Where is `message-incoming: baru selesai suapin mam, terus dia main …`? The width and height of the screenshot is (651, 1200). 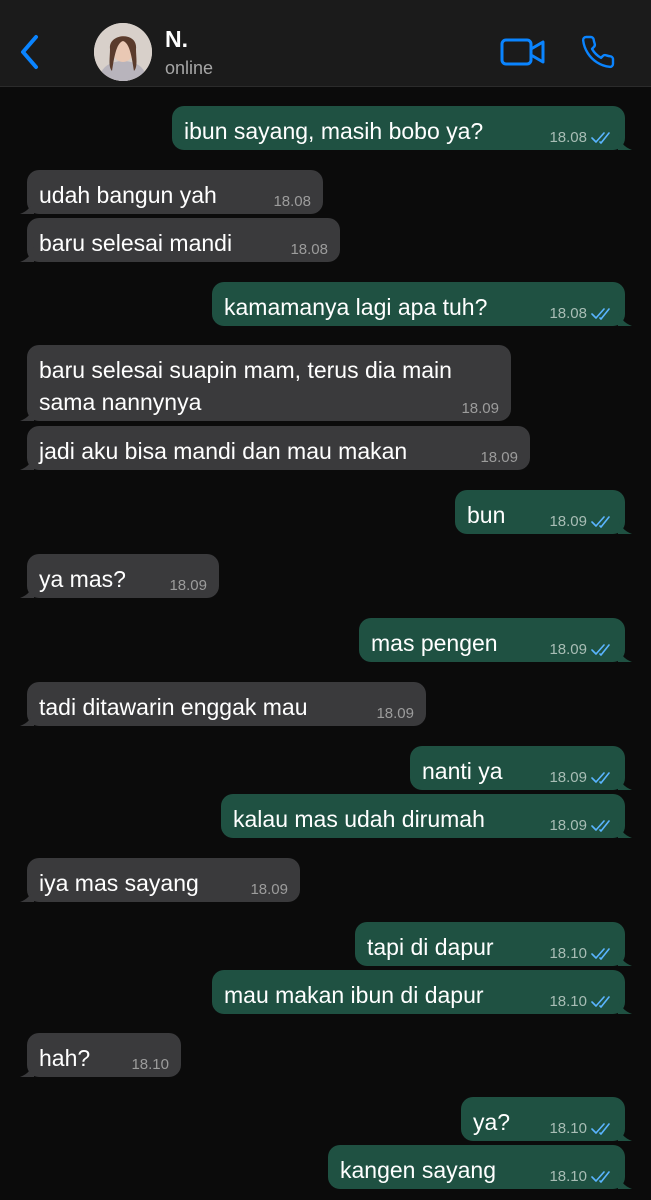
message-incoming: baru selesai suapin mam, terus dia main … is located at coordinates (265, 383).